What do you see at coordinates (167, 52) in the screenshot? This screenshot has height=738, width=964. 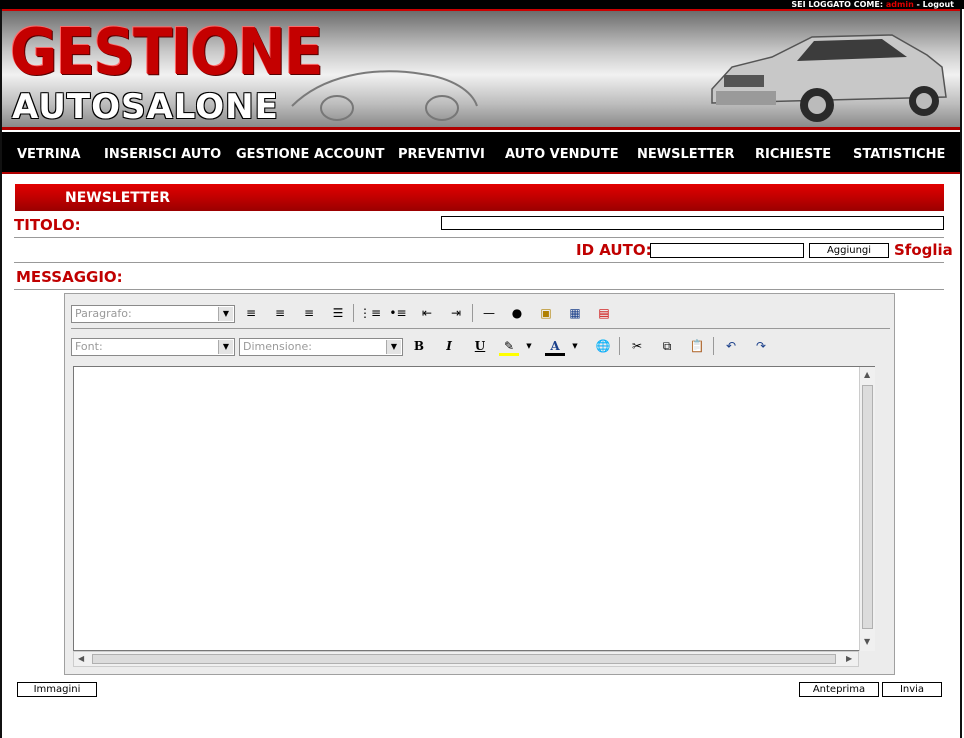 I see `logo-gestione: GESTIONE` at bounding box center [167, 52].